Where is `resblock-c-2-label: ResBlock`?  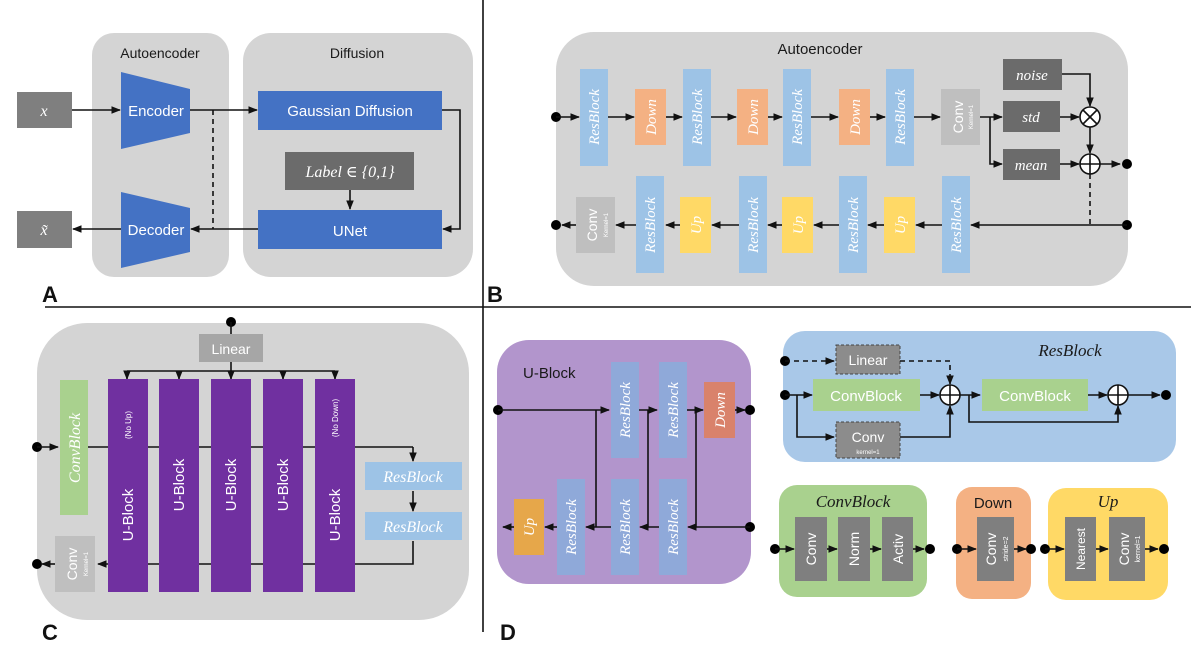 resblock-c-2-label: ResBlock is located at coordinates (412, 527).